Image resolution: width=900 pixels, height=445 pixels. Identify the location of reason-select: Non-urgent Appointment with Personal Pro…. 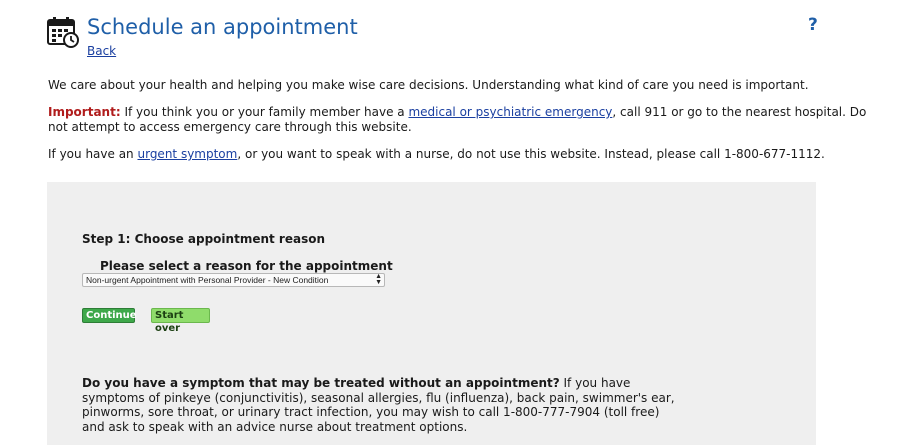
(233, 280).